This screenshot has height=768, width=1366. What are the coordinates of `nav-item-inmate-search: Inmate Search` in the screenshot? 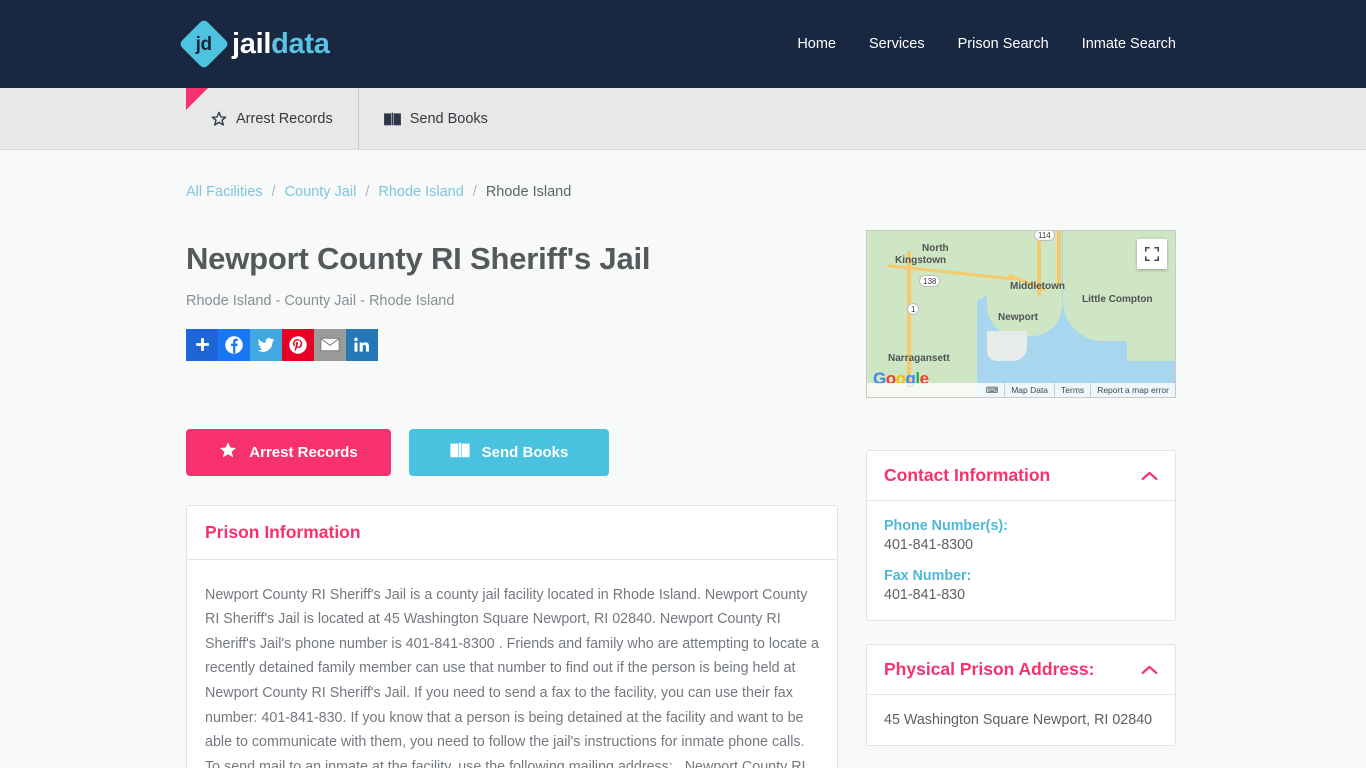 It's located at (1129, 44).